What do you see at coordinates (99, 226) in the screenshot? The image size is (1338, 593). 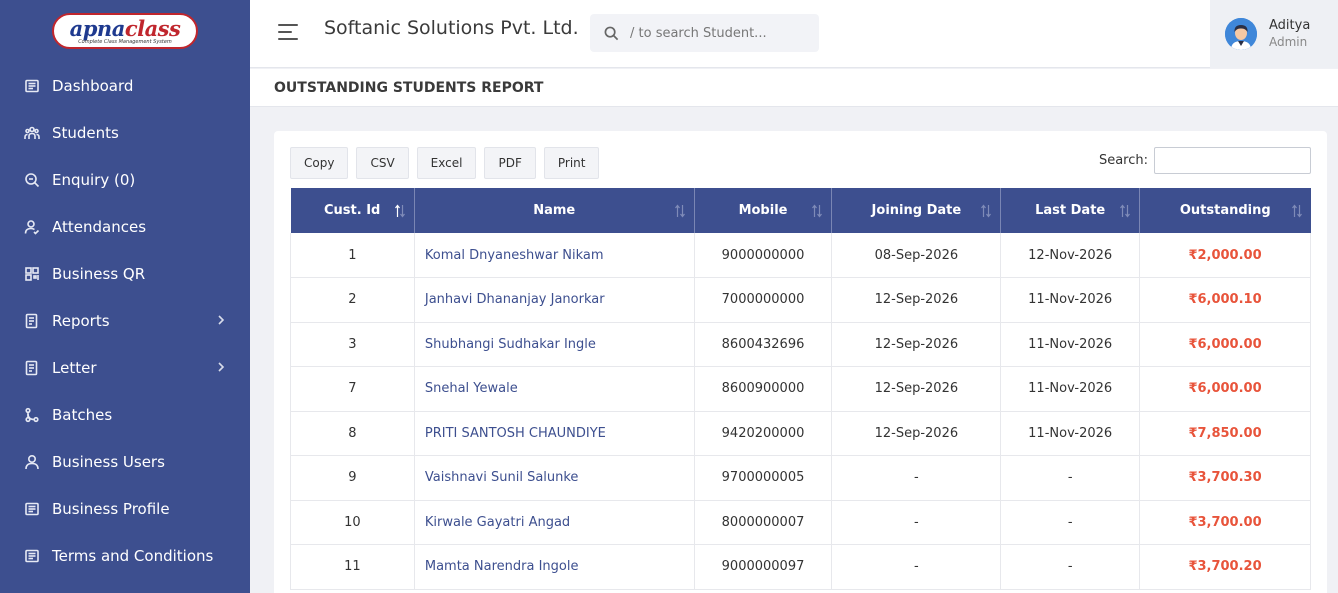 I see `sidebar-item-label: Attendances` at bounding box center [99, 226].